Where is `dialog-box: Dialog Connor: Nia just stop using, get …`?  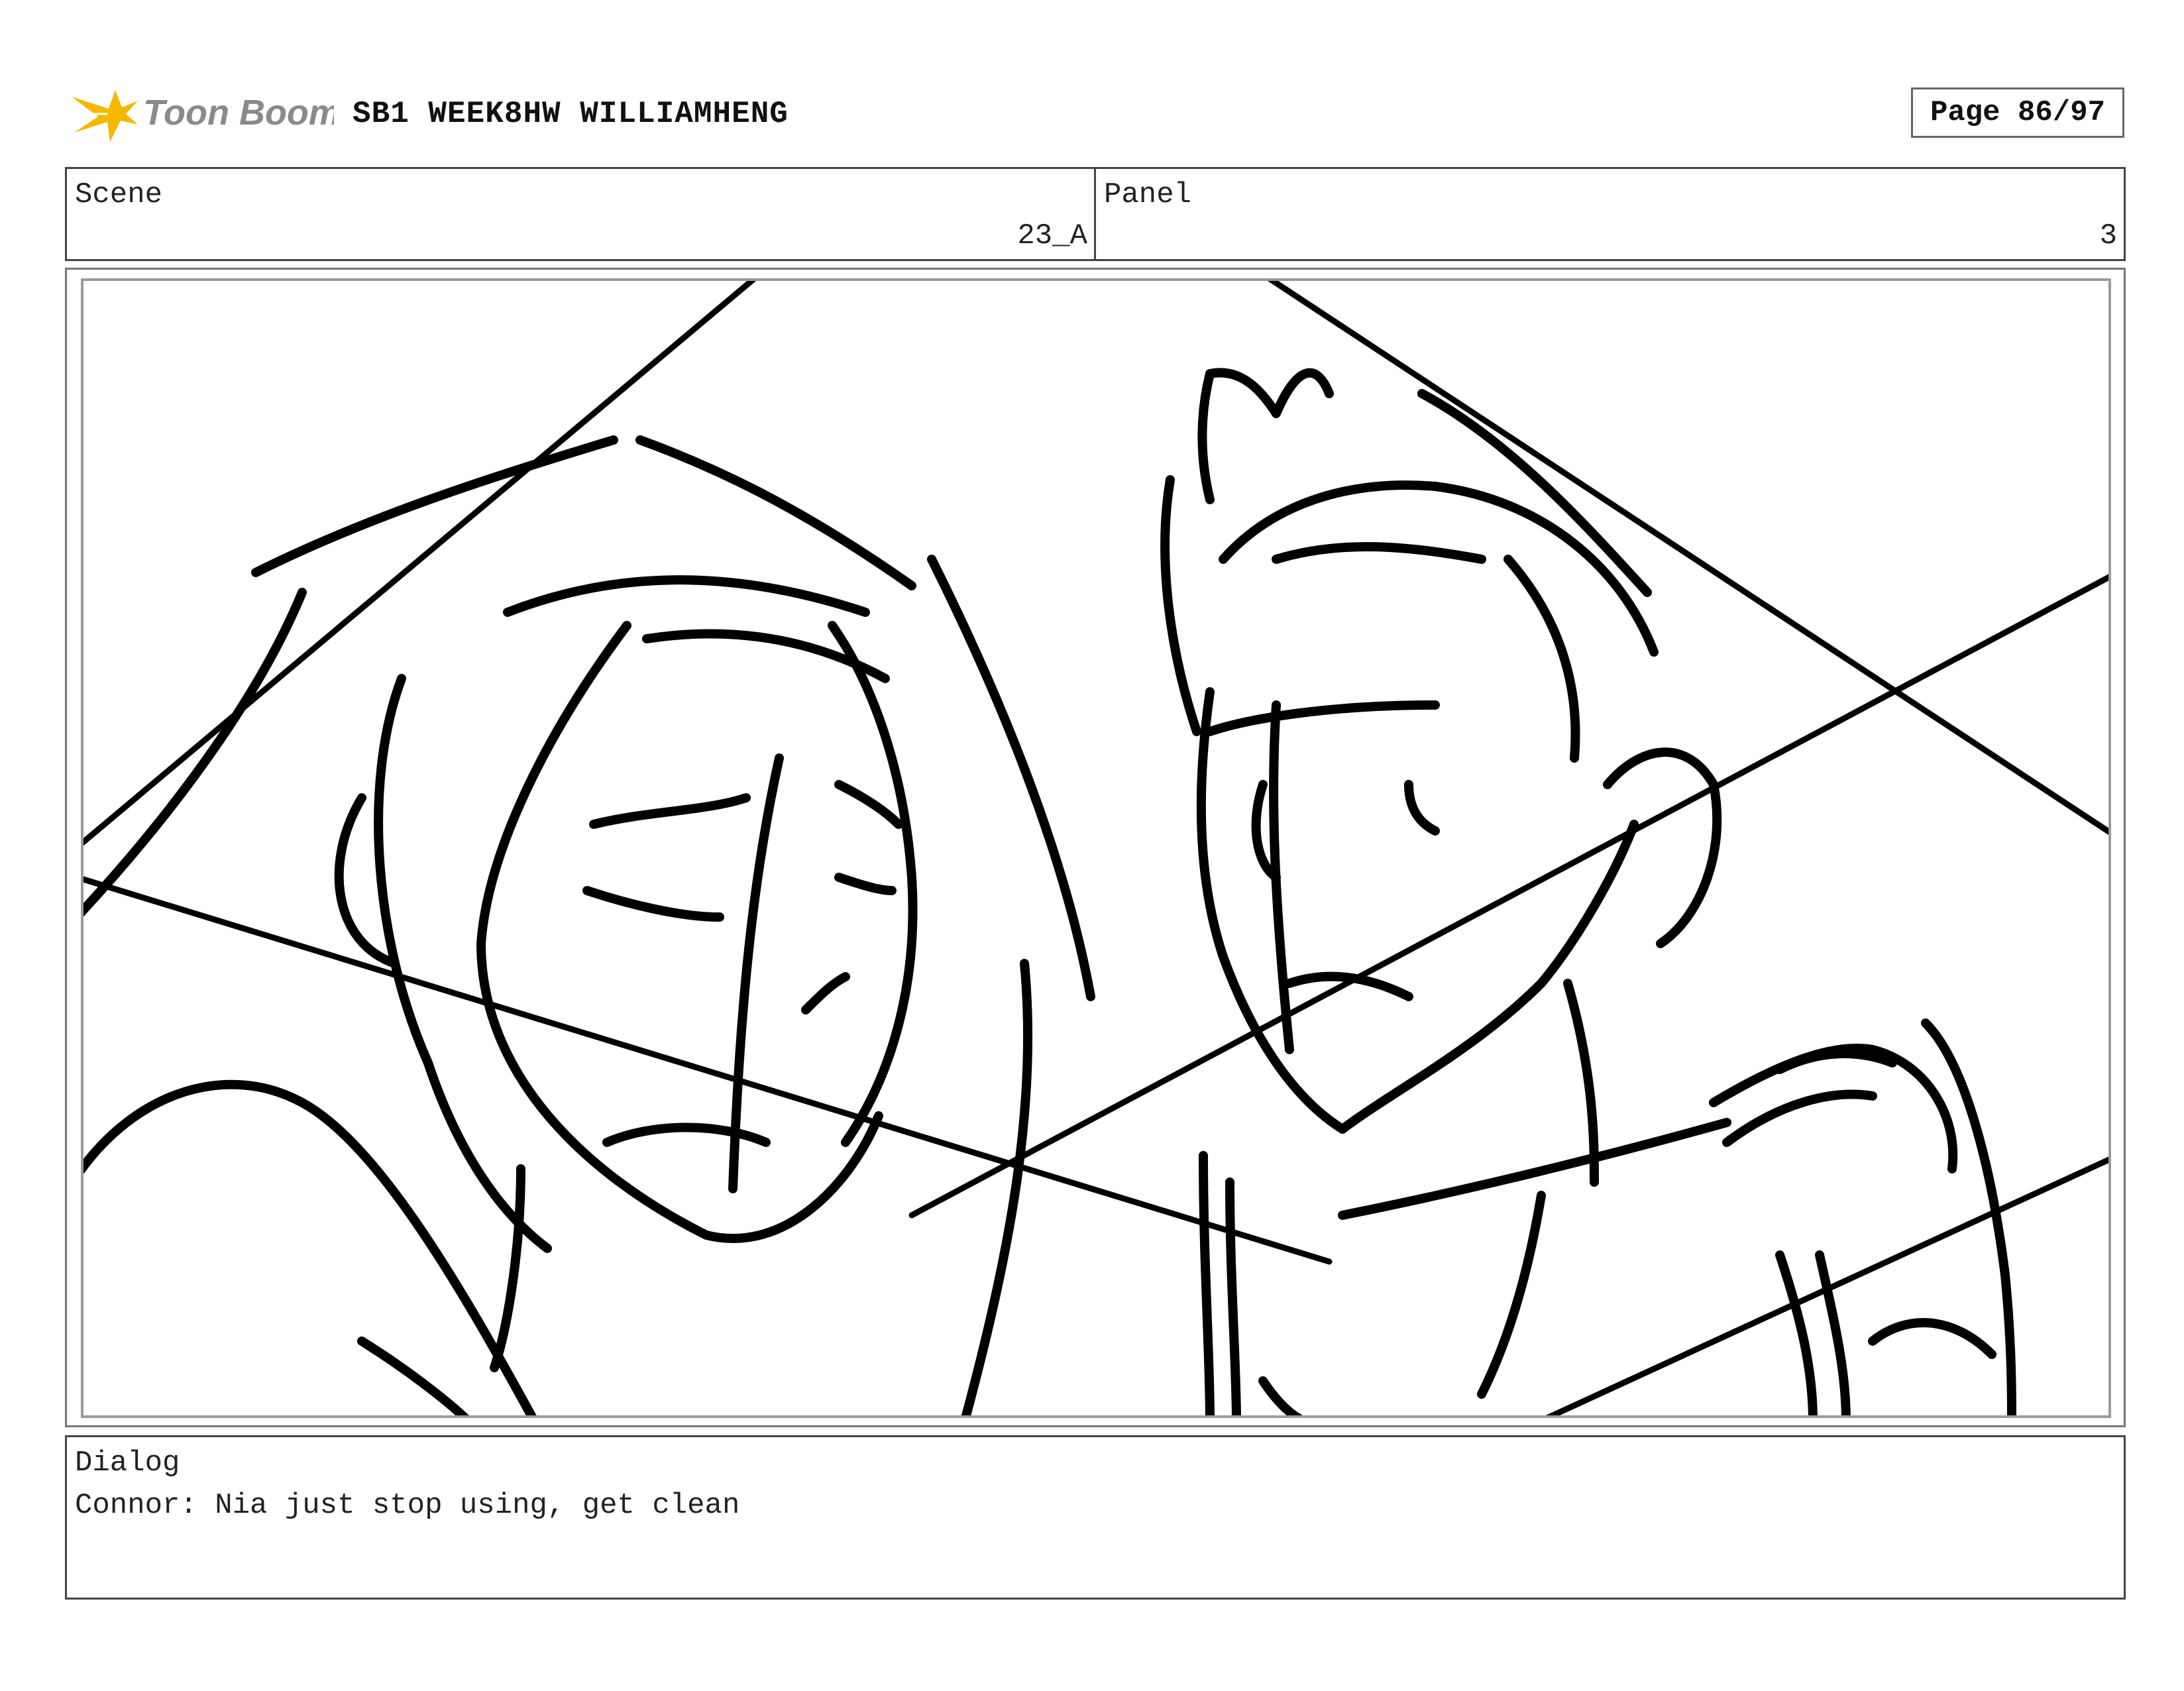 dialog-box: Dialog Connor: Nia just stop using, get … is located at coordinates (1095, 1518).